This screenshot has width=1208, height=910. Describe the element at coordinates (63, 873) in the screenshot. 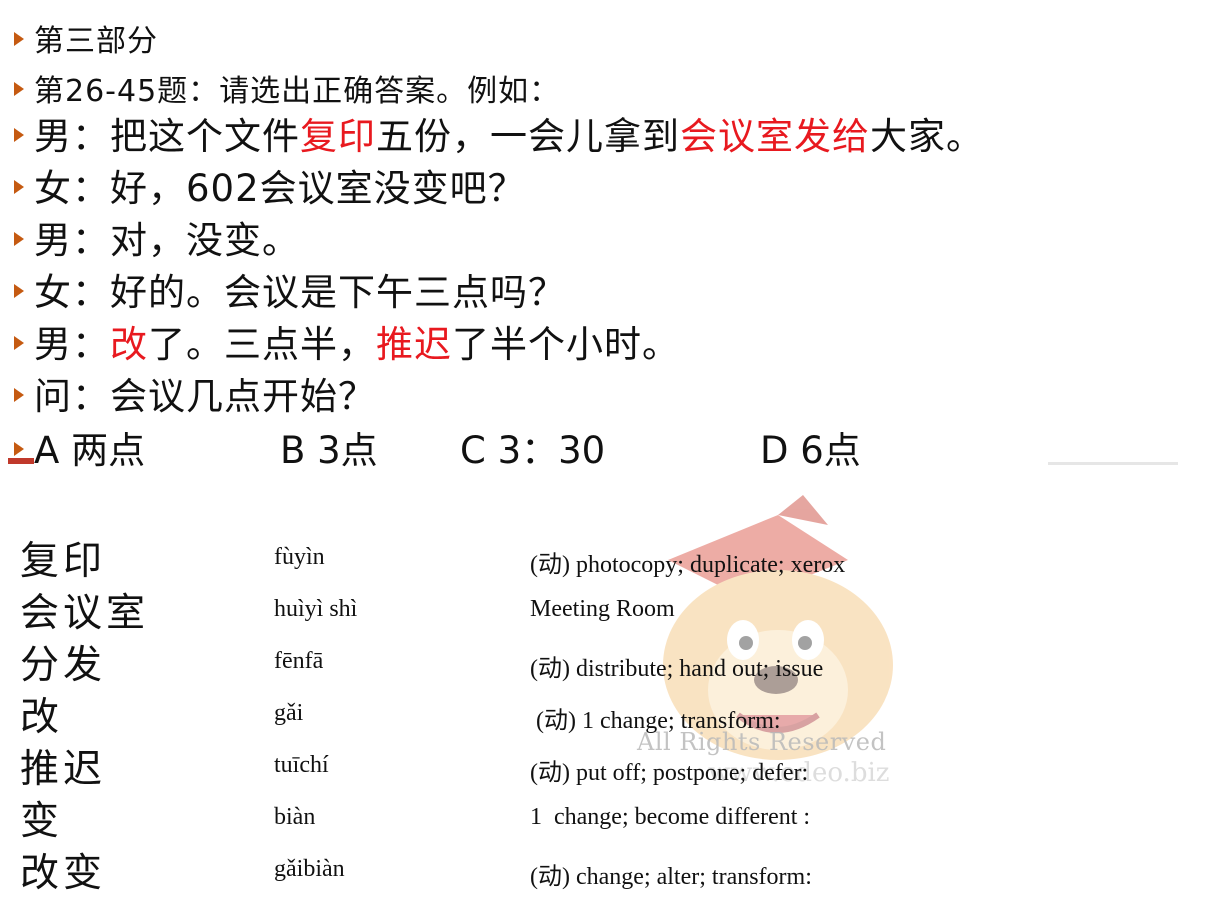

I see `vocab-hanzi: 改变` at that location.